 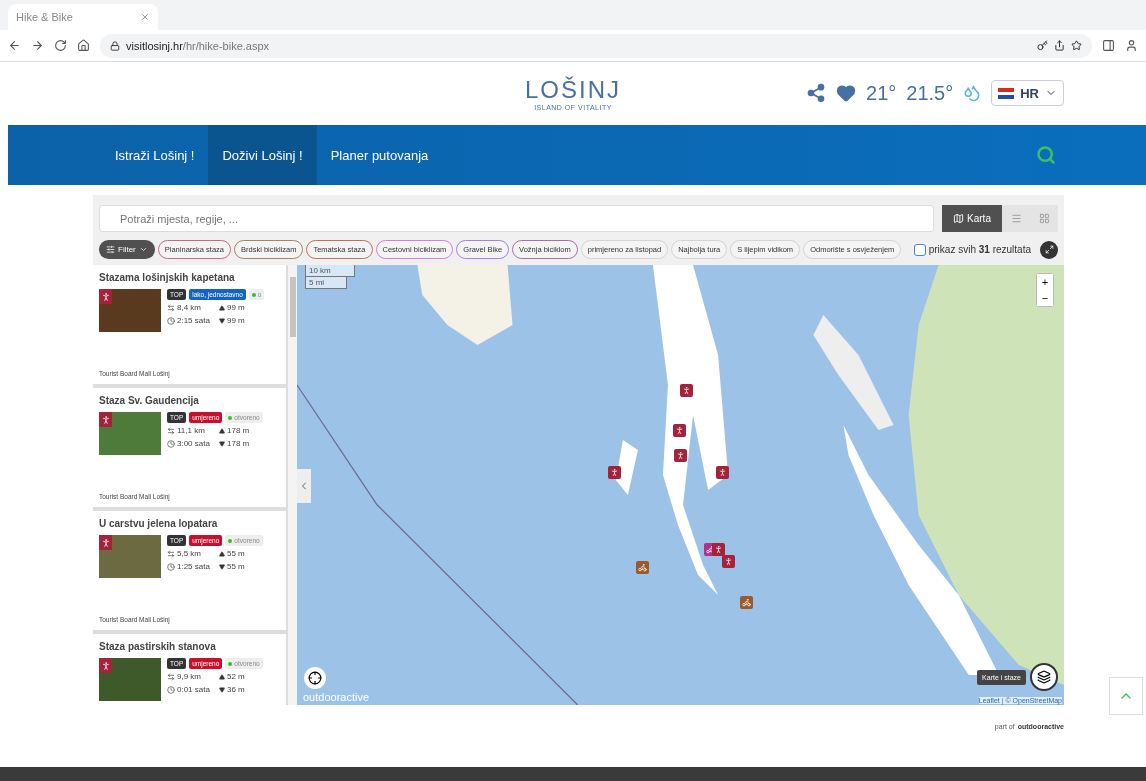 I want to click on map-view-button: Karta, so click(x=972, y=218).